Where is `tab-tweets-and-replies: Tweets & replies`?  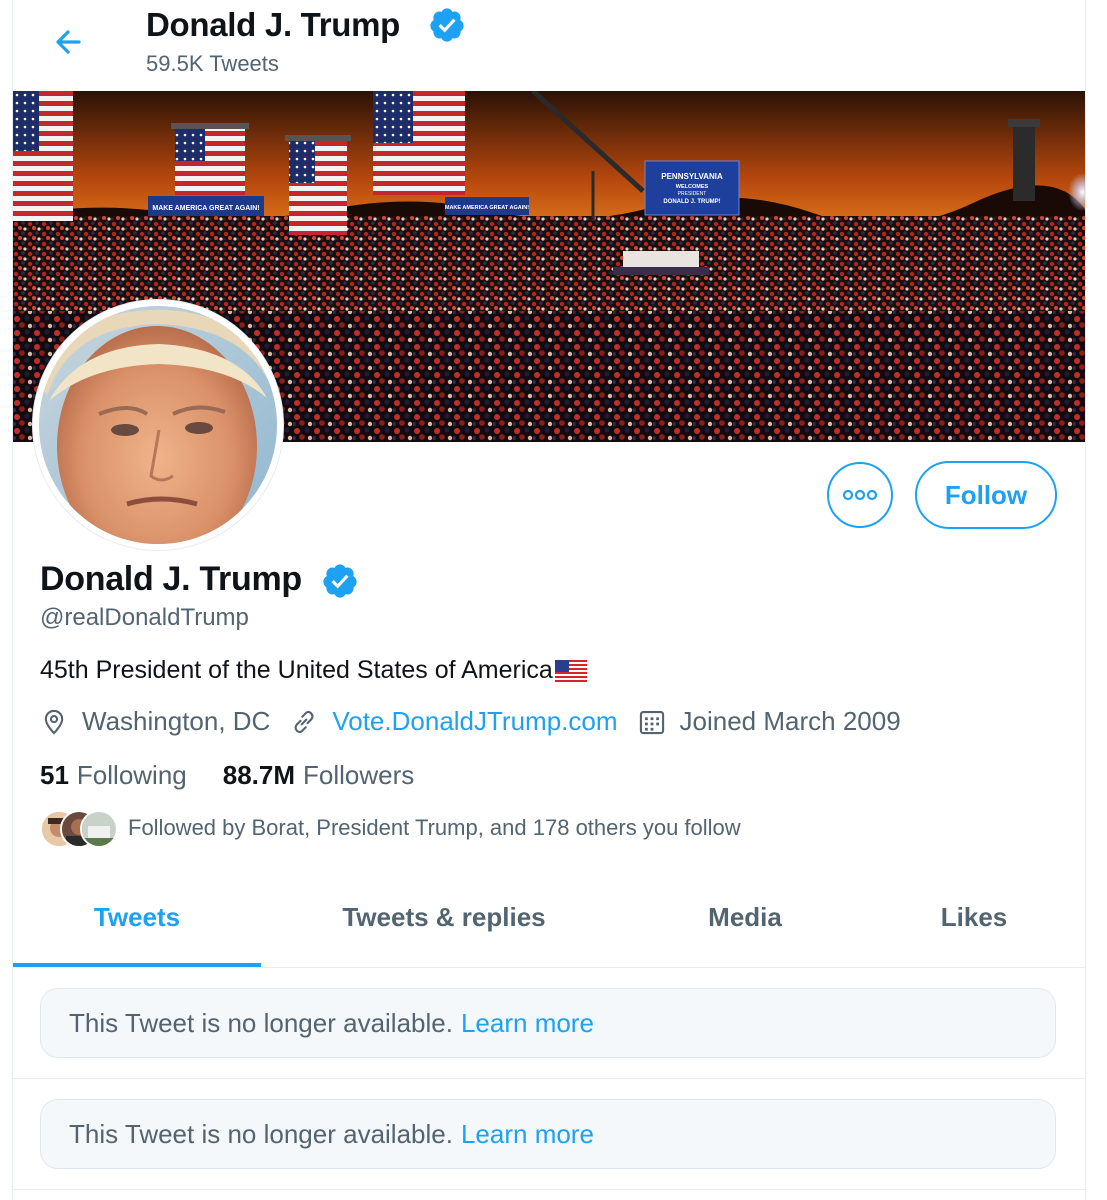
tab-tweets-and-replies: Tweets & replies is located at coordinates (444, 917).